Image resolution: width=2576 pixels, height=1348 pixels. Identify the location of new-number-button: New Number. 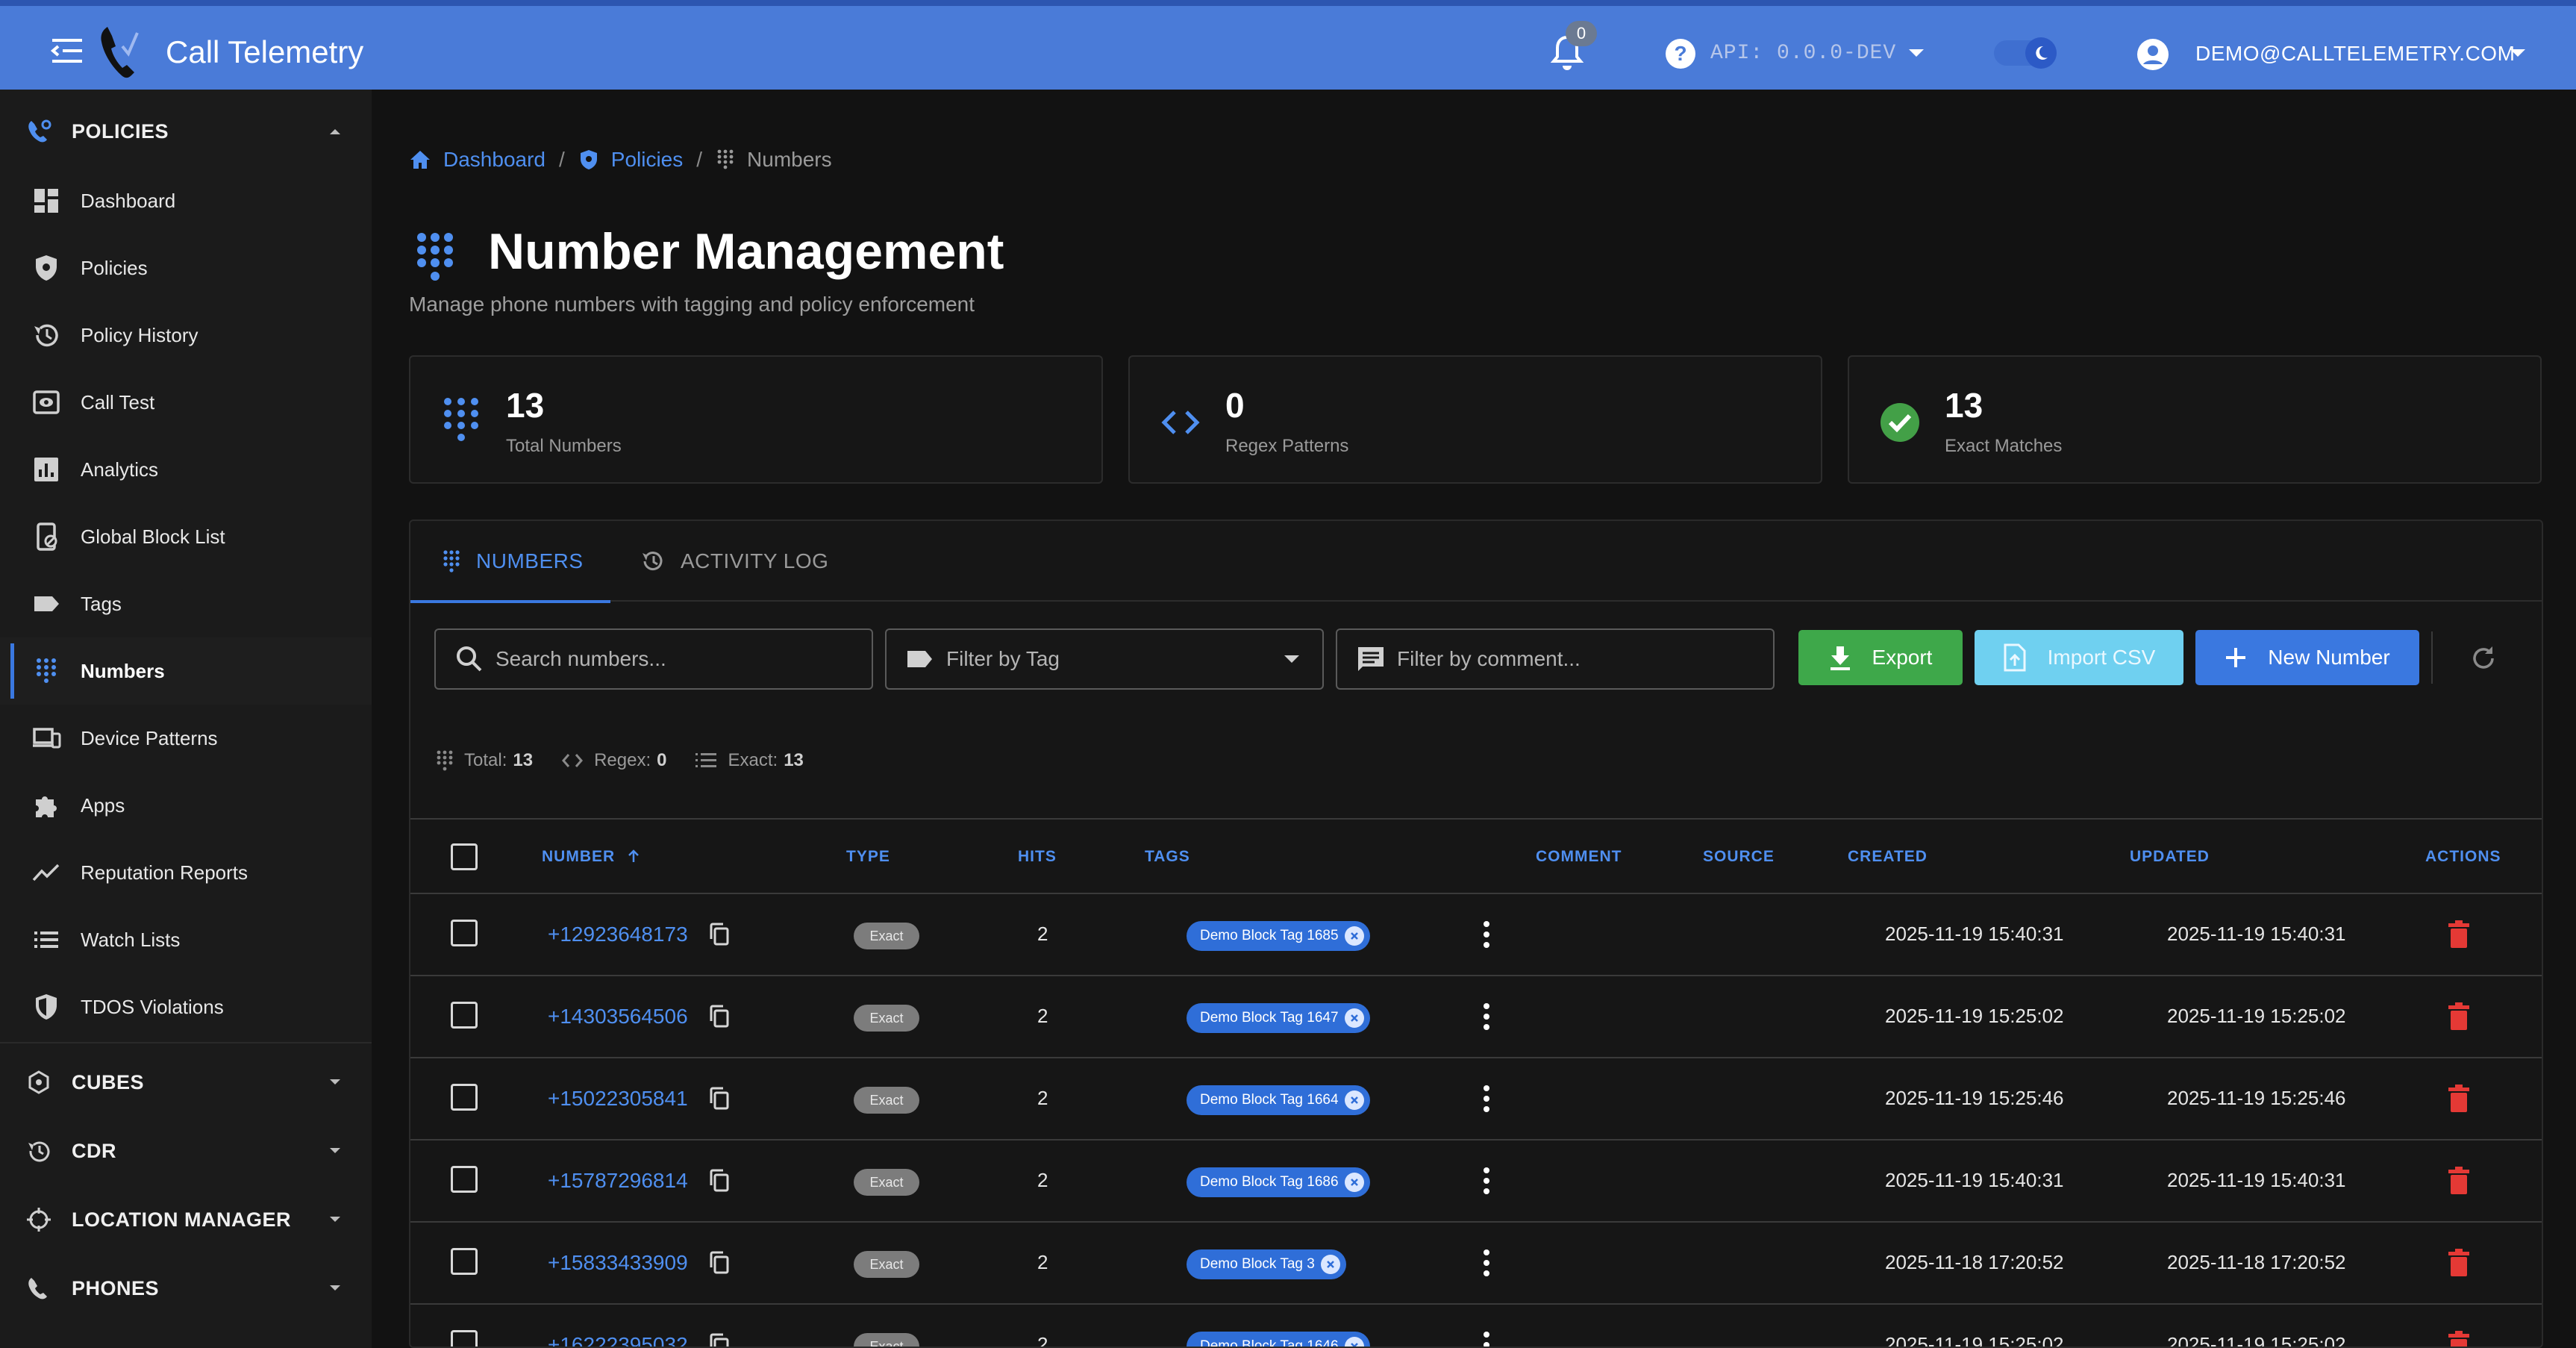
(2307, 657).